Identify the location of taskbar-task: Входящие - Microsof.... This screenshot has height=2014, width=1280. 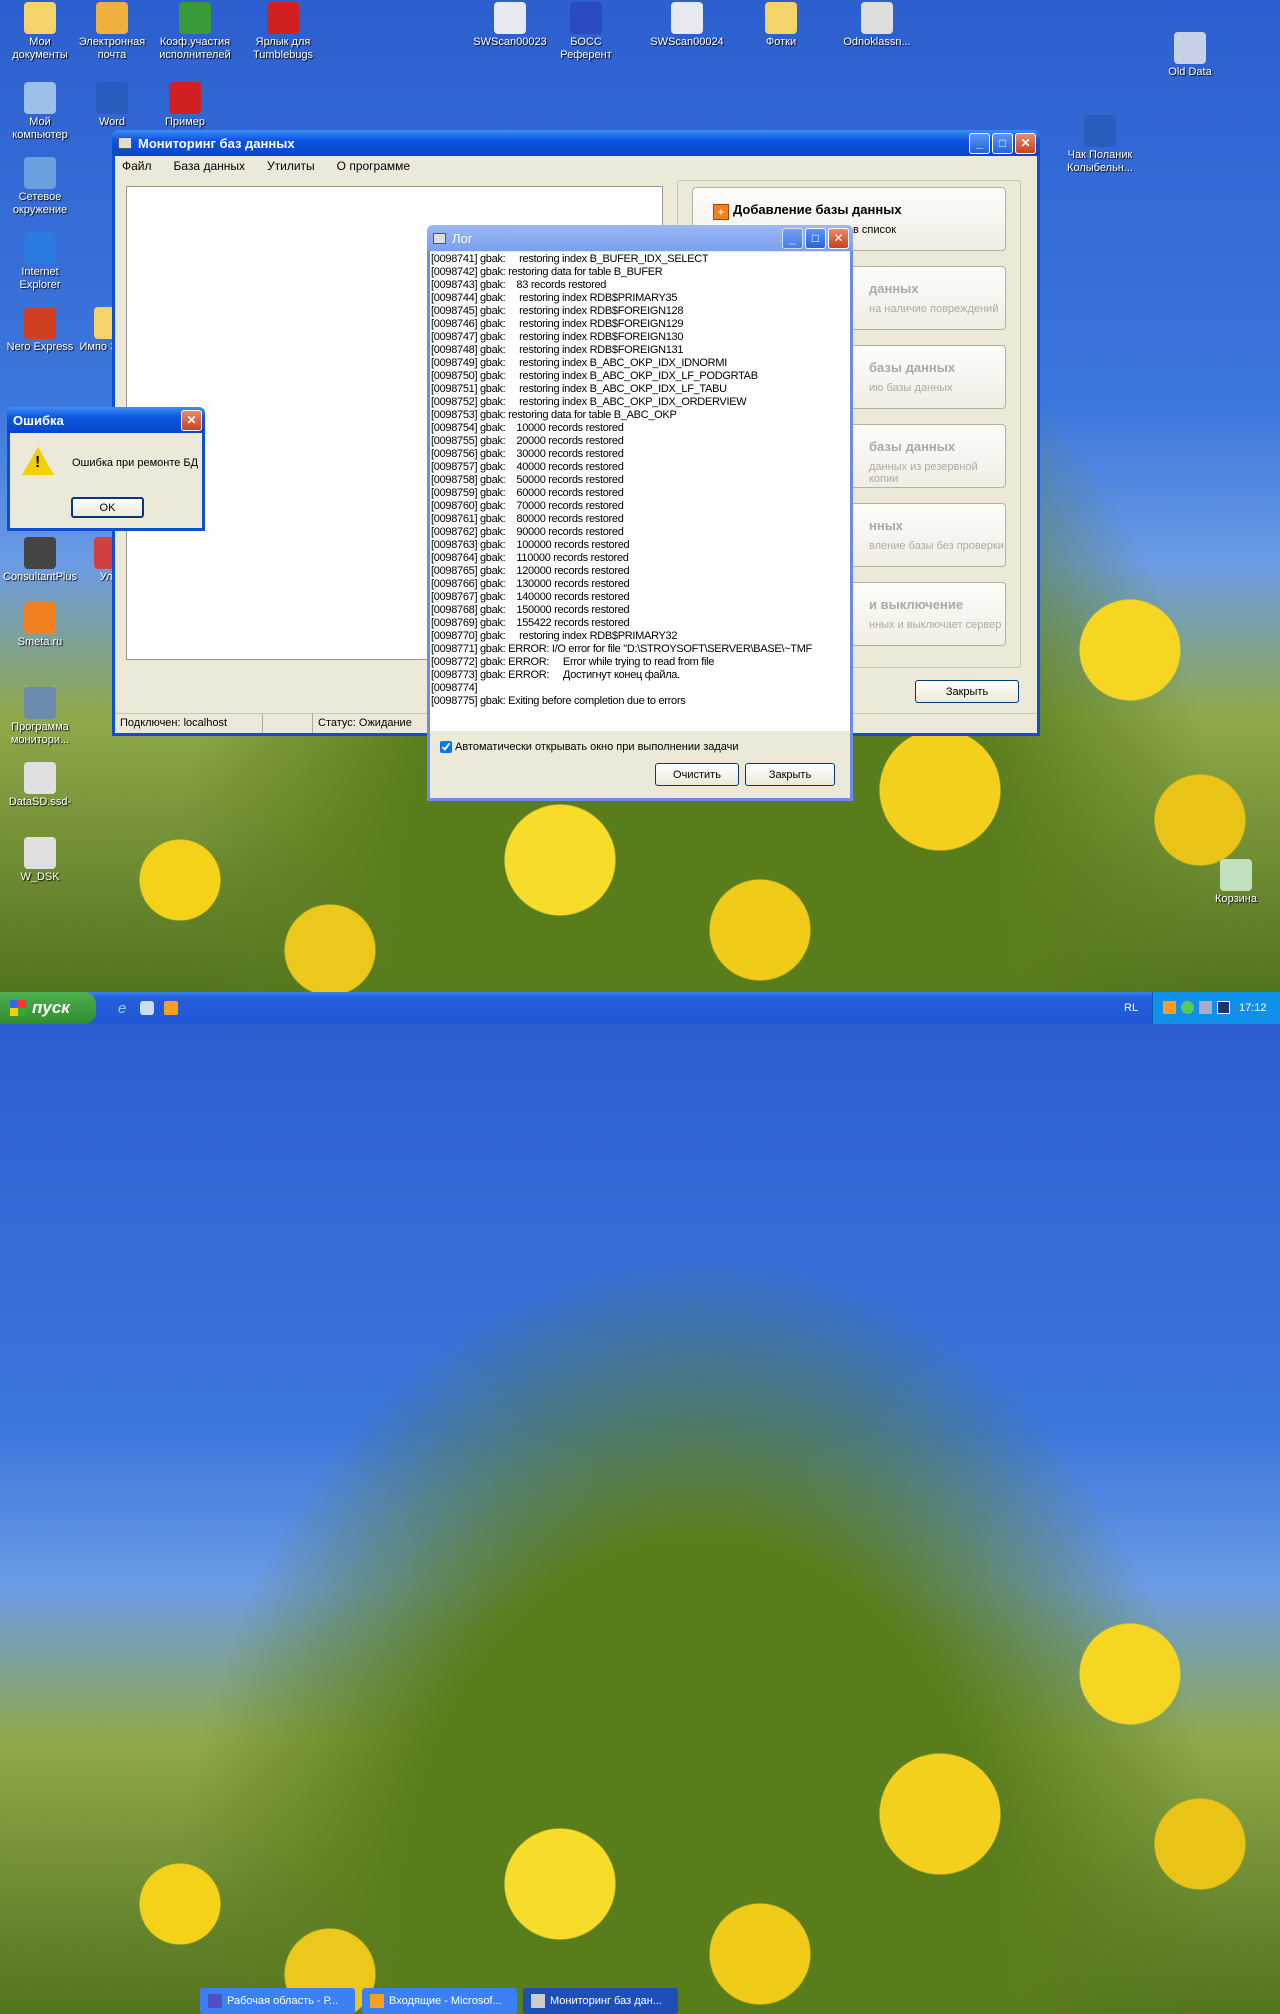
(439, 2001).